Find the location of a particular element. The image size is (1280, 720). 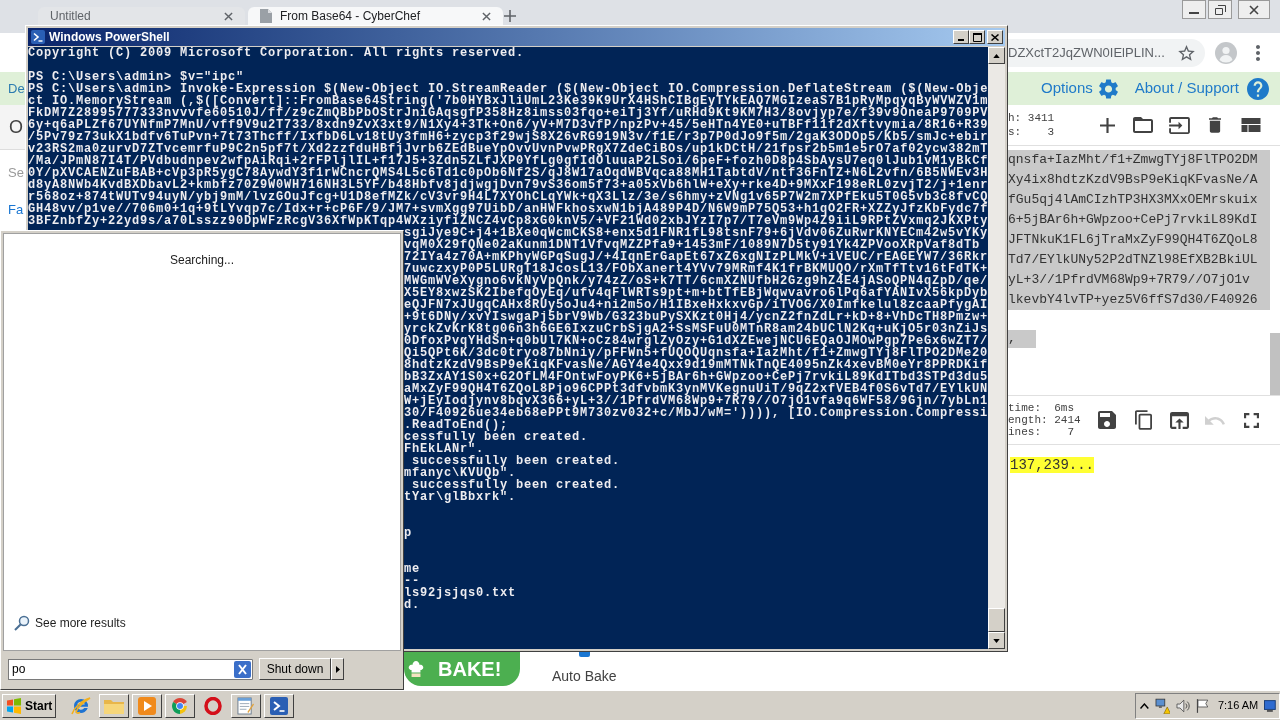

console-line: /Ma/JPmN87I4T/PVdbudnpev2wfpAiRqi+2rFPljlIL+f17J5+3Zdn5ZLfJXP0YfLg0gfIdOluuaP2LSoi/6peF+fozh0D8p4SbAysU7eq0lJub1vM1yBkCf is located at coordinates (508, 161).